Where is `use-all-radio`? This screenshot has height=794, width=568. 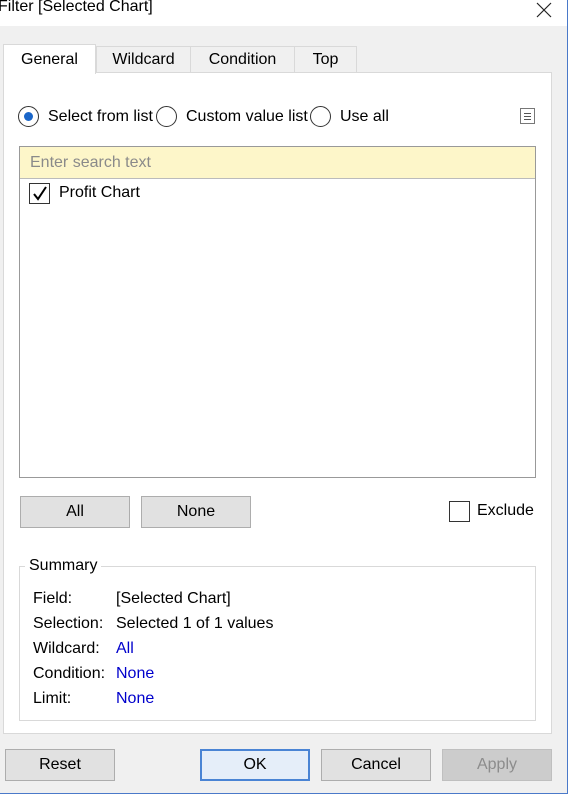
use-all-radio is located at coordinates (320, 116).